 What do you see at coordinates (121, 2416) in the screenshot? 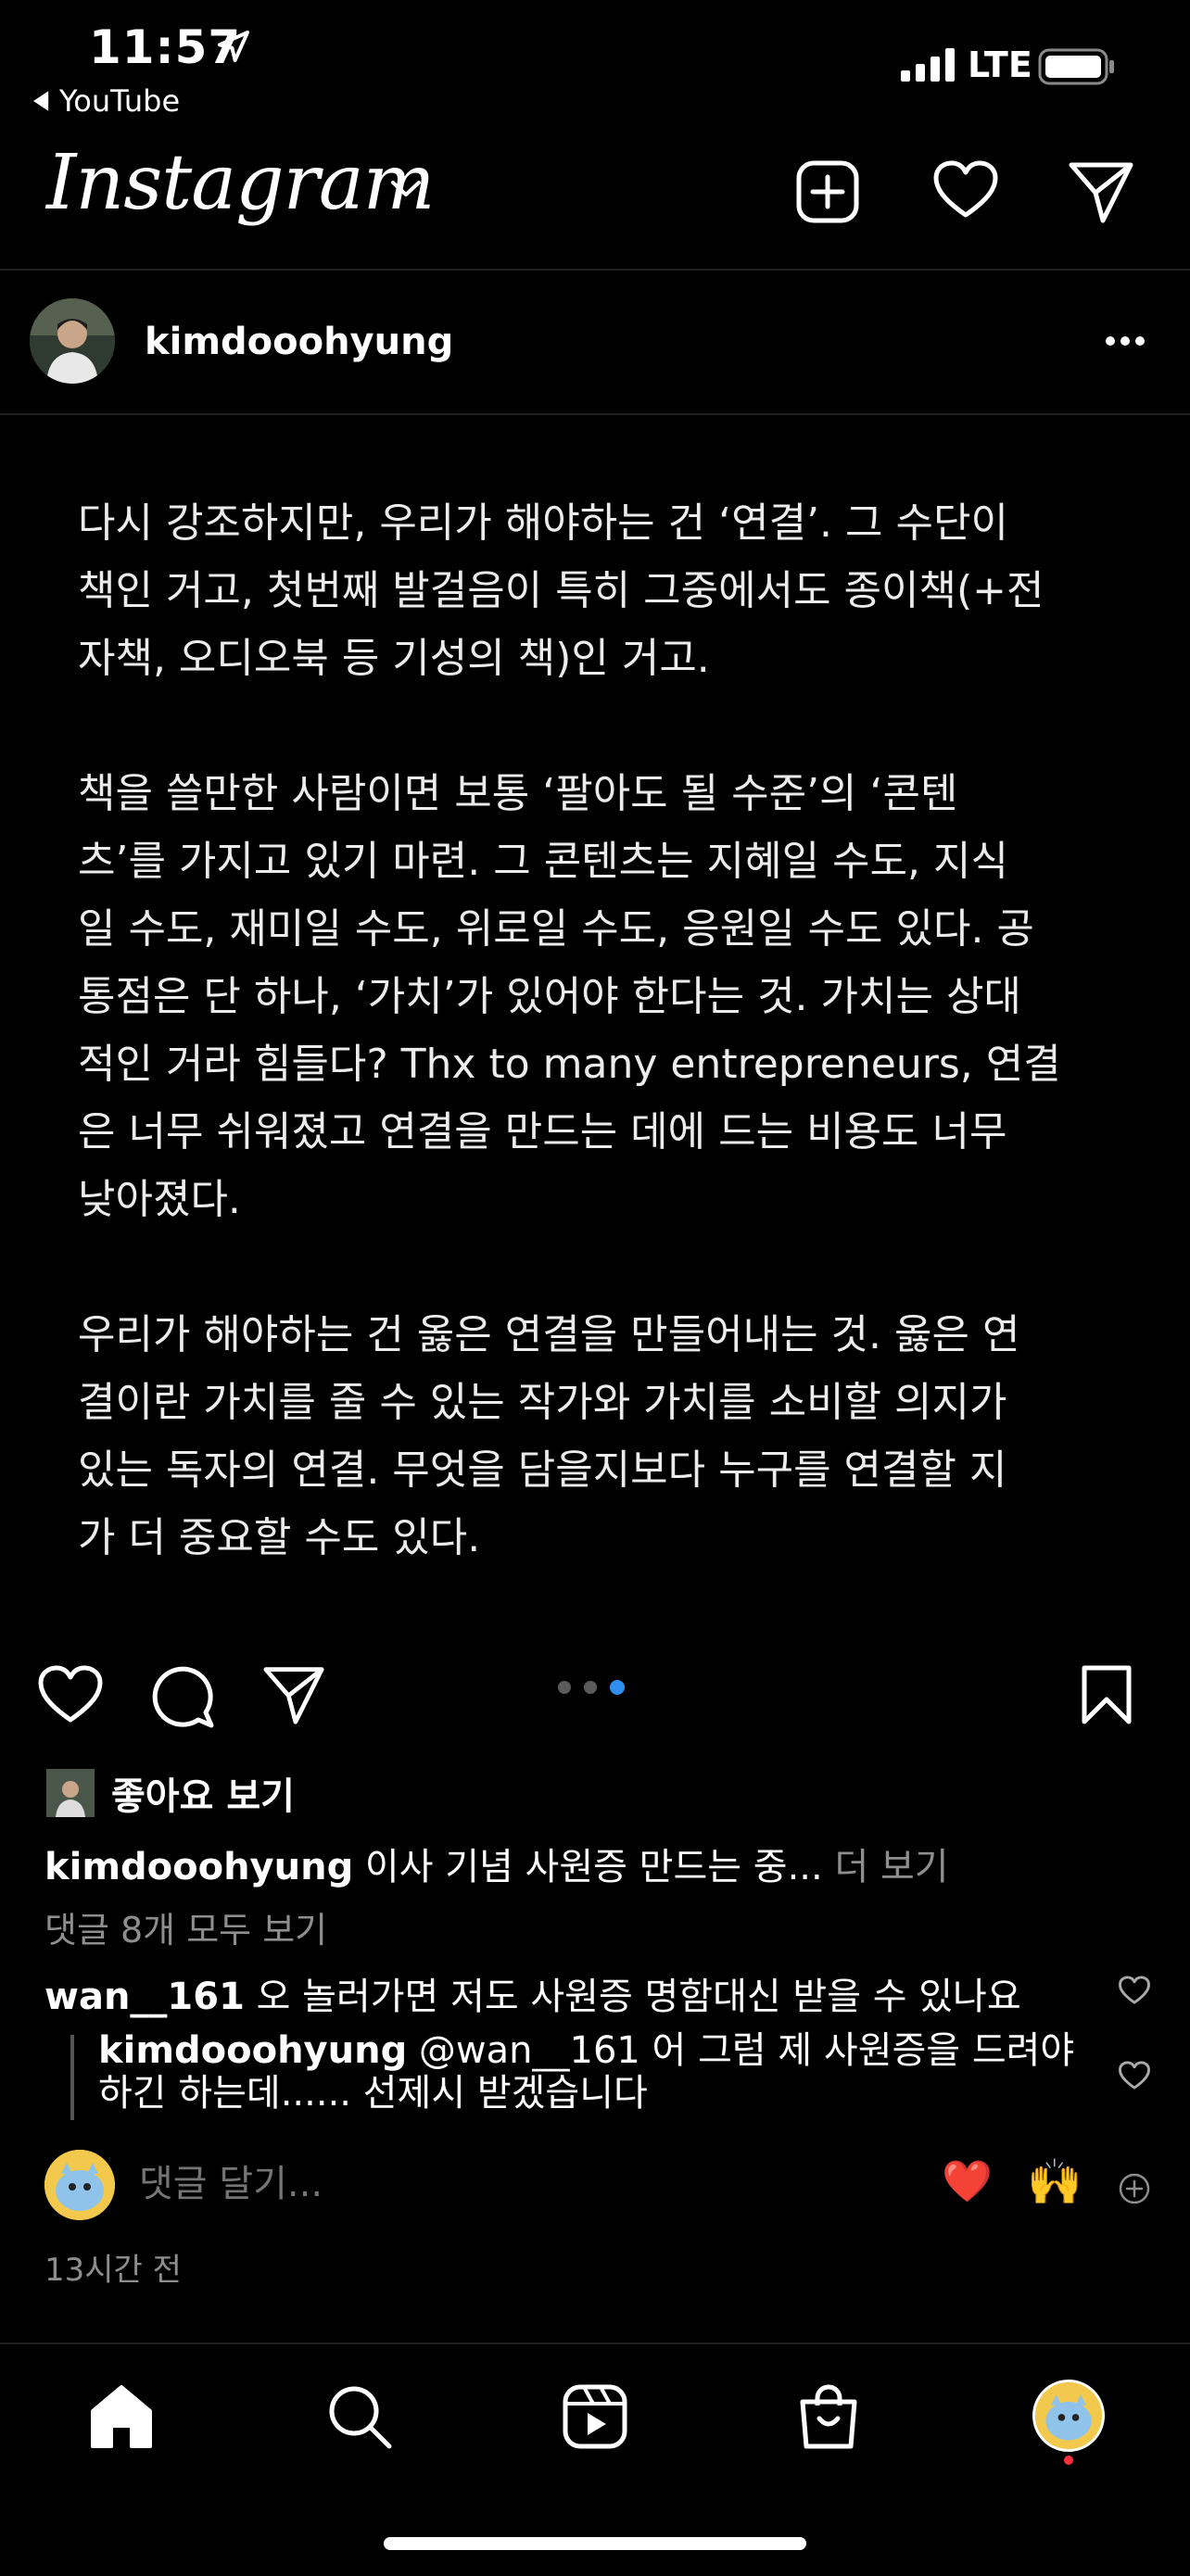
I see `home-icon` at bounding box center [121, 2416].